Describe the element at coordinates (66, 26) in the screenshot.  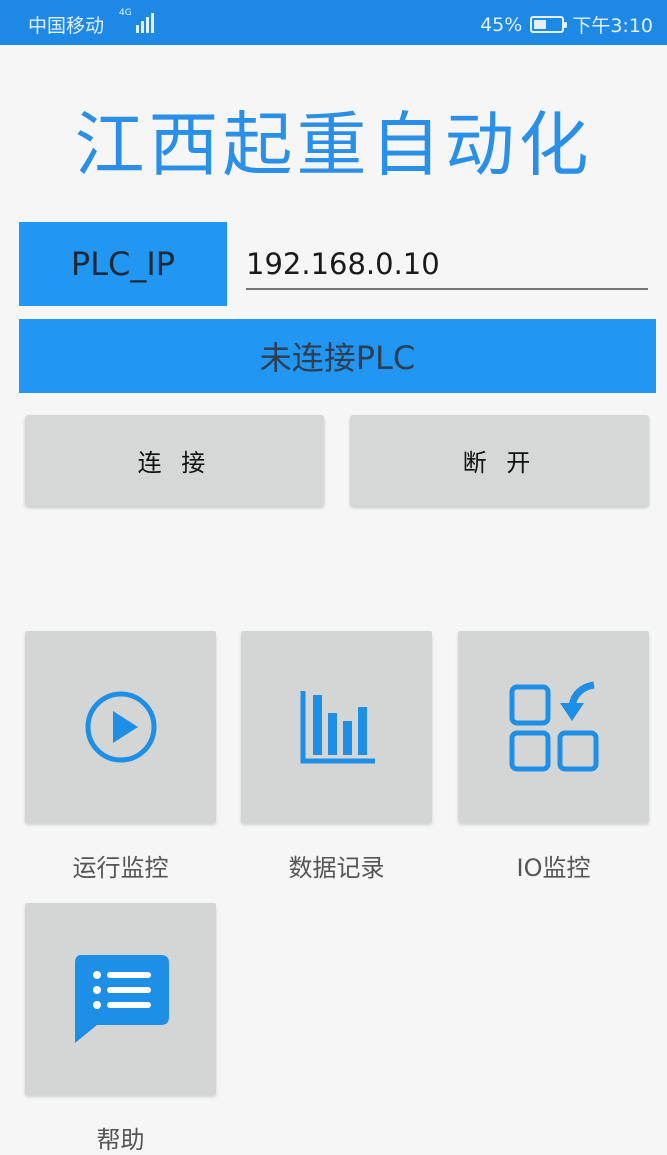
I see `carrier-name: 中国移动` at that location.